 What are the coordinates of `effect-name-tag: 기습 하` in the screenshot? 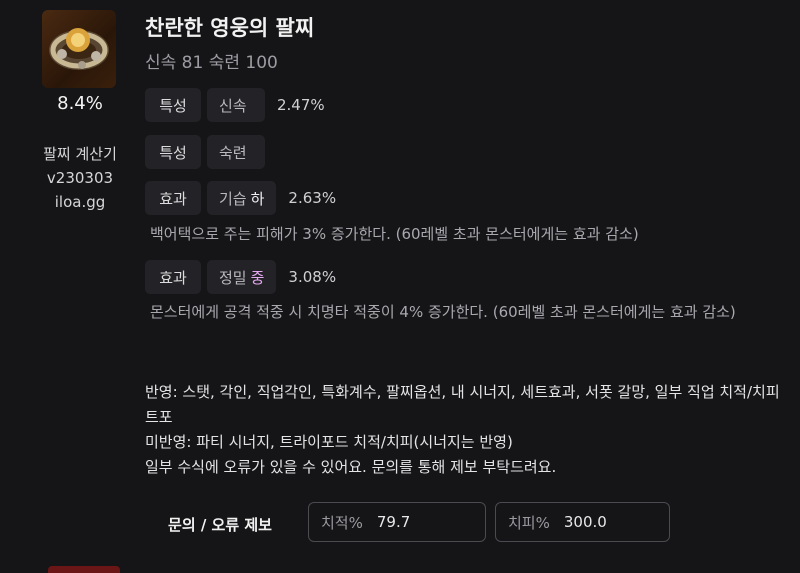 It's located at (242, 198).